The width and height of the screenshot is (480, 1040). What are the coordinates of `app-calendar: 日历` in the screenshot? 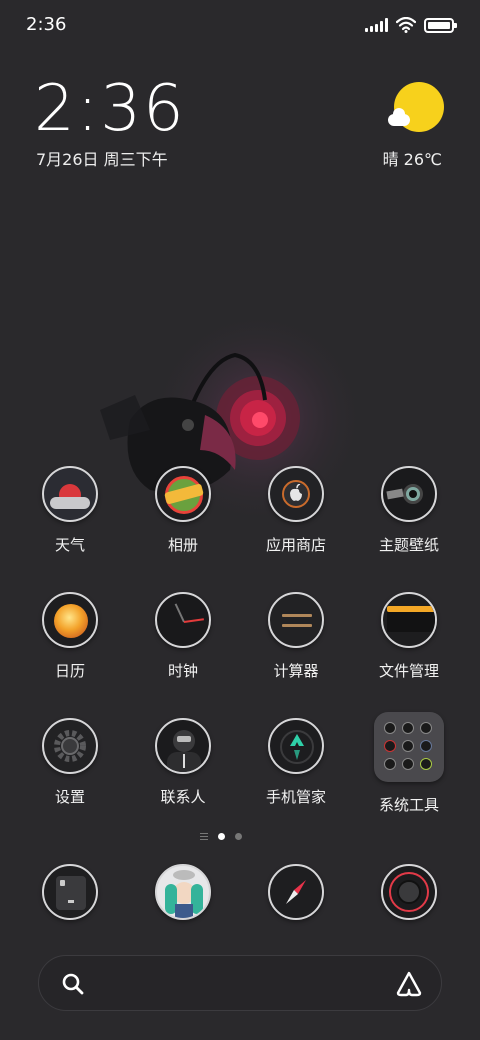 It's located at (70, 636).